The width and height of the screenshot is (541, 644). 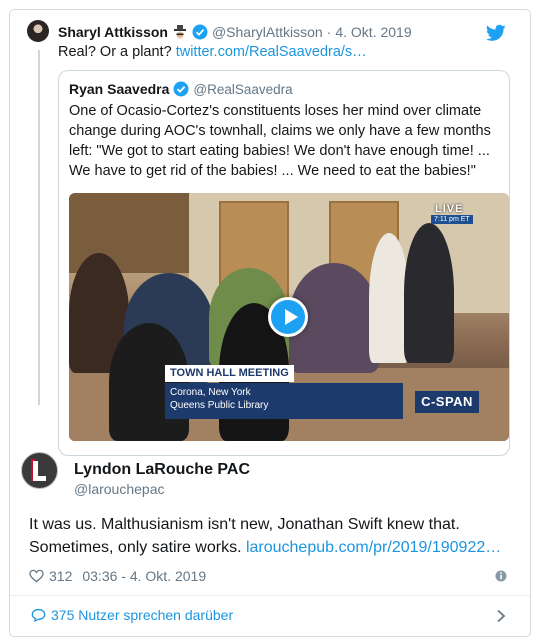 What do you see at coordinates (179, 32) in the screenshot?
I see `spy-emoji-icon` at bounding box center [179, 32].